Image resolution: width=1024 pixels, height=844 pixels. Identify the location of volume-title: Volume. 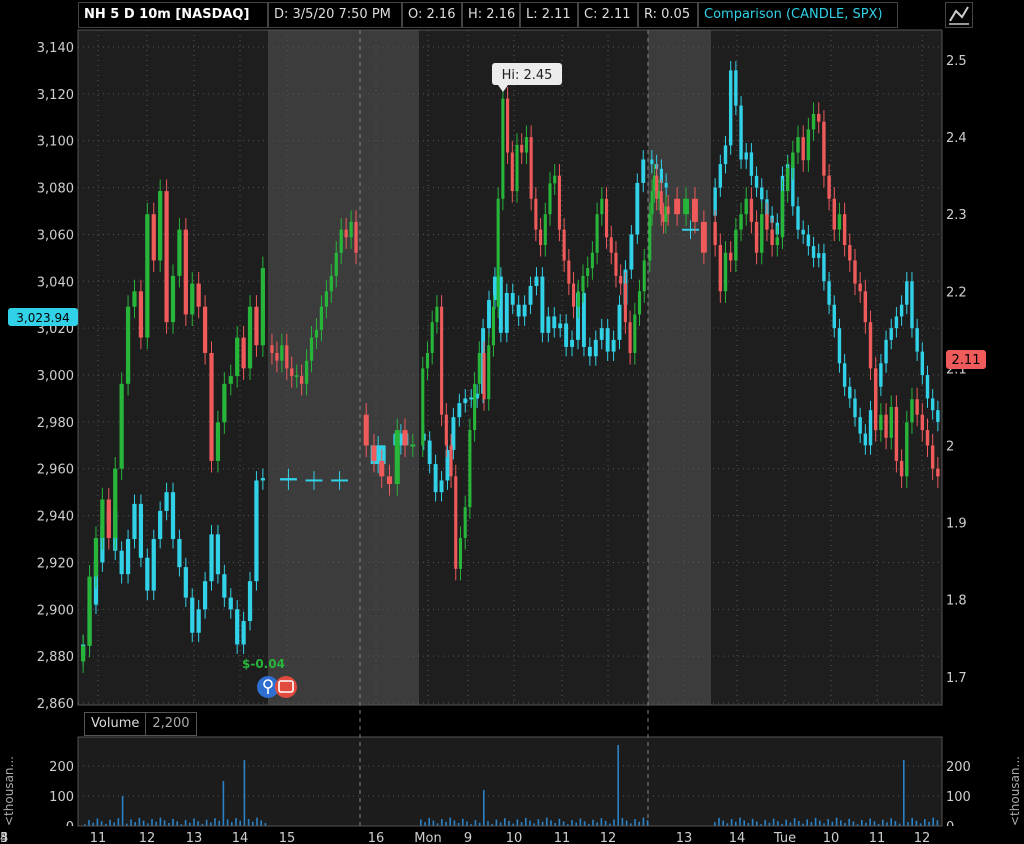
(115, 723).